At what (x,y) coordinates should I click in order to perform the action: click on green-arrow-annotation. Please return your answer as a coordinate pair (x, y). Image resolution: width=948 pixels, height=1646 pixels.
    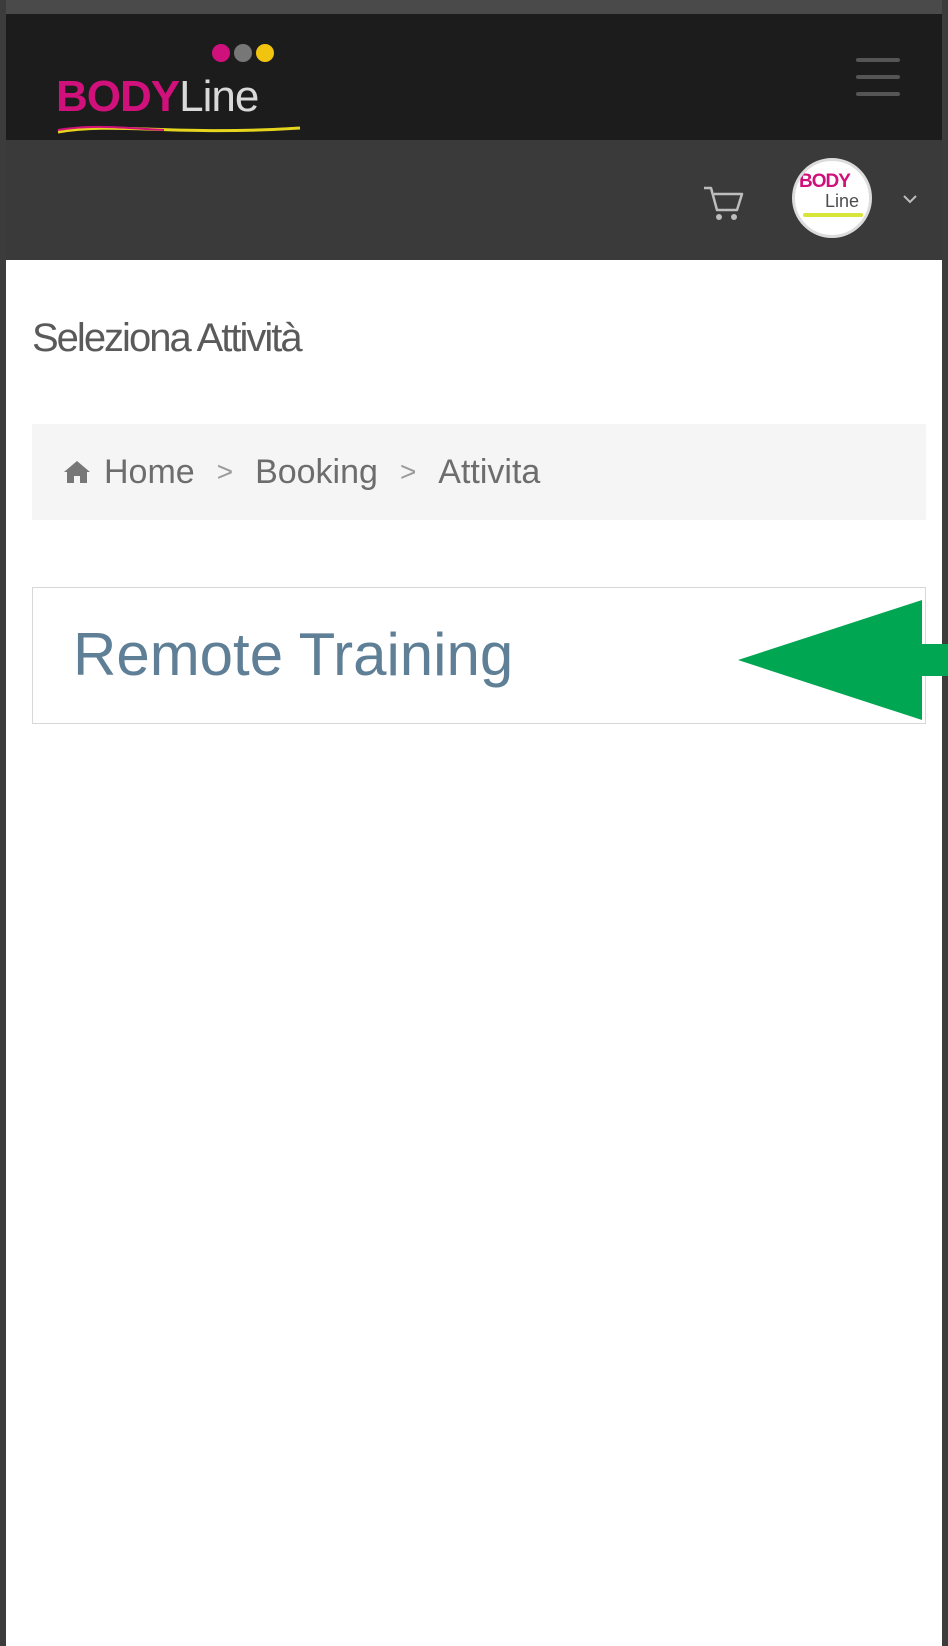
    Looking at the image, I should click on (843, 660).